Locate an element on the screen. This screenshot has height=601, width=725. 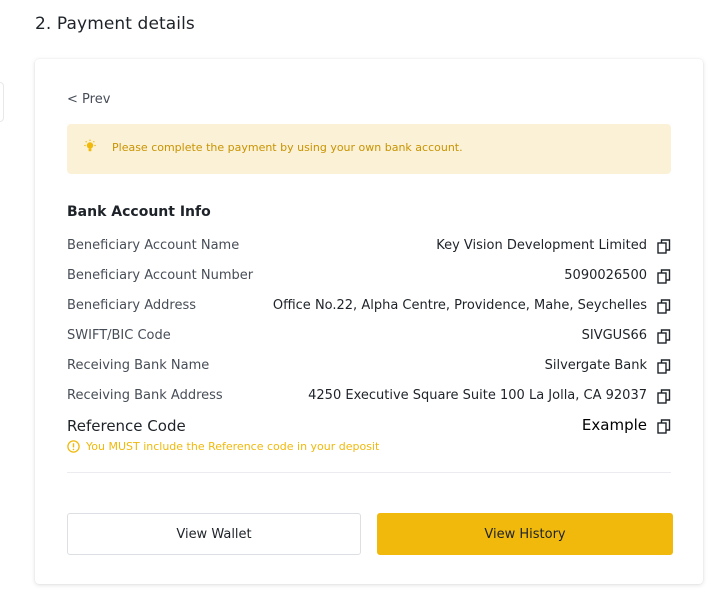
section-title: 2. Payment details is located at coordinates (115, 24).